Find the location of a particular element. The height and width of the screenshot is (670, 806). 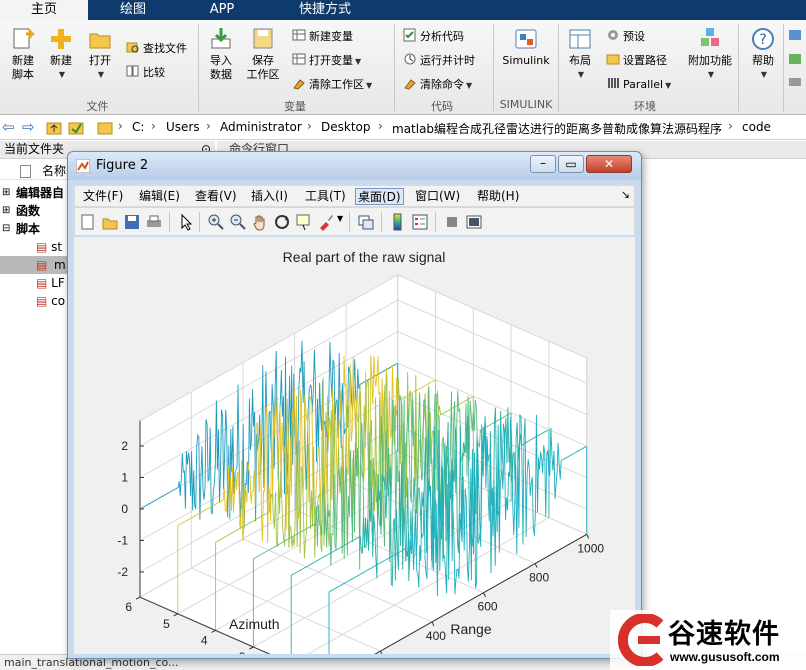

pointer-icon is located at coordinates (186, 222).